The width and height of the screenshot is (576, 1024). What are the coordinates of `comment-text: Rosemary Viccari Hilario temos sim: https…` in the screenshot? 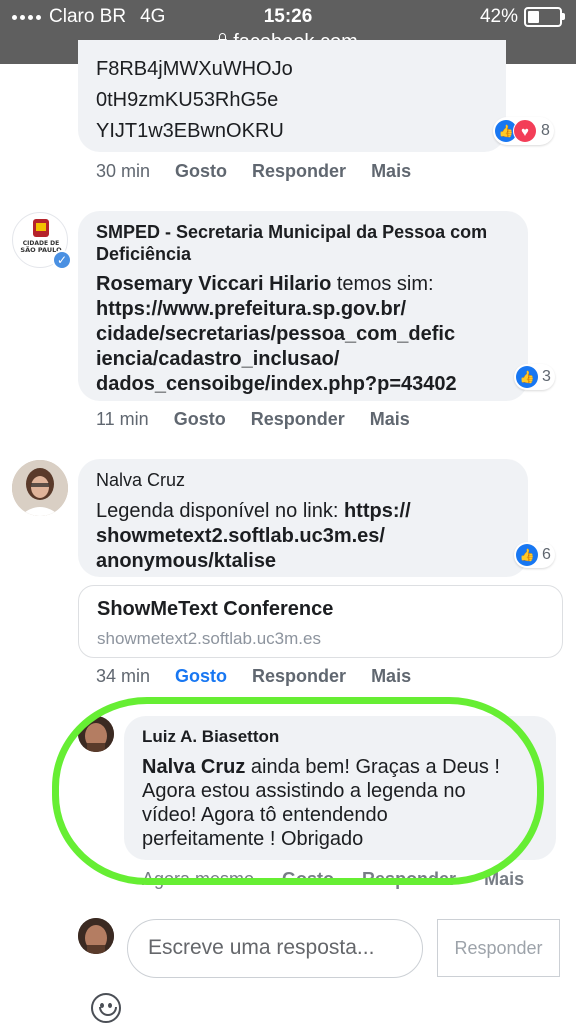 It's located at (303, 334).